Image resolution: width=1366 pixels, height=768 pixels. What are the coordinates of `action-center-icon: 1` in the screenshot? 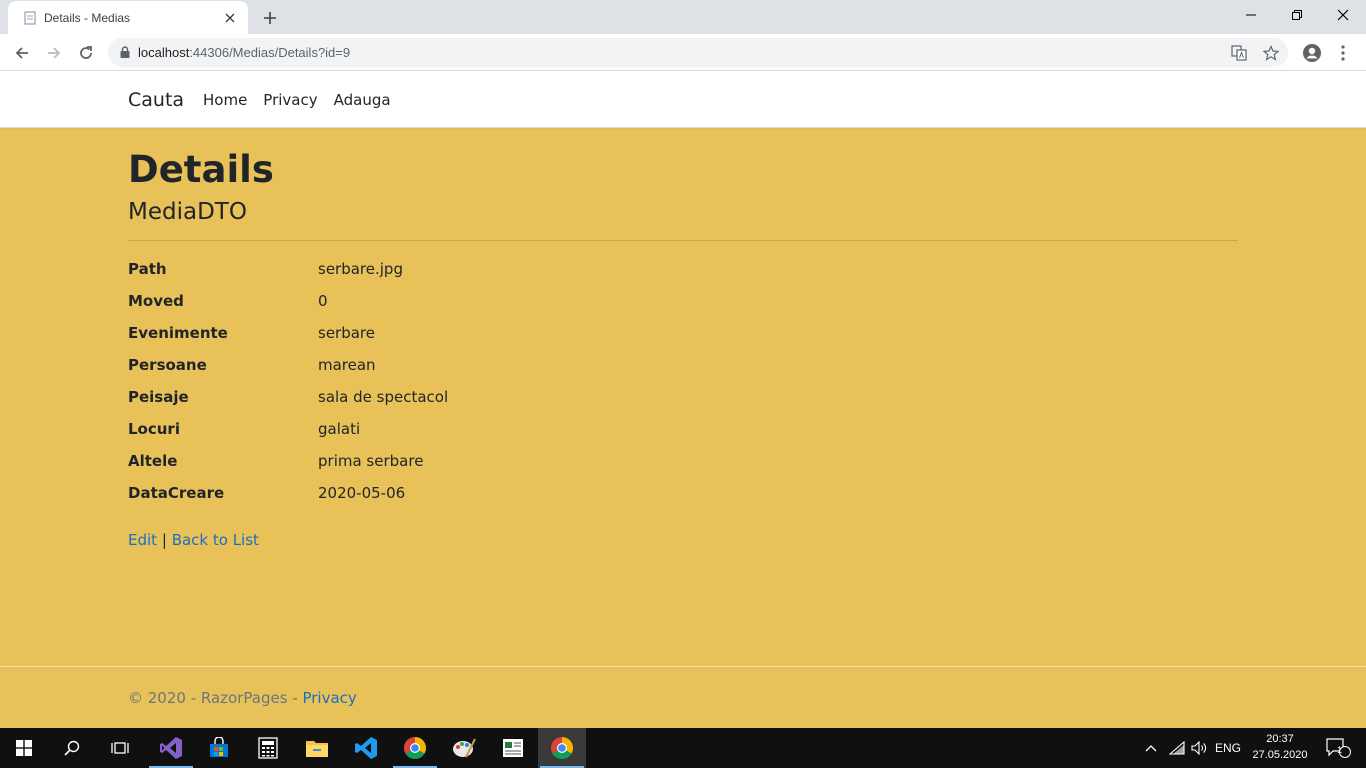 It's located at (1338, 748).